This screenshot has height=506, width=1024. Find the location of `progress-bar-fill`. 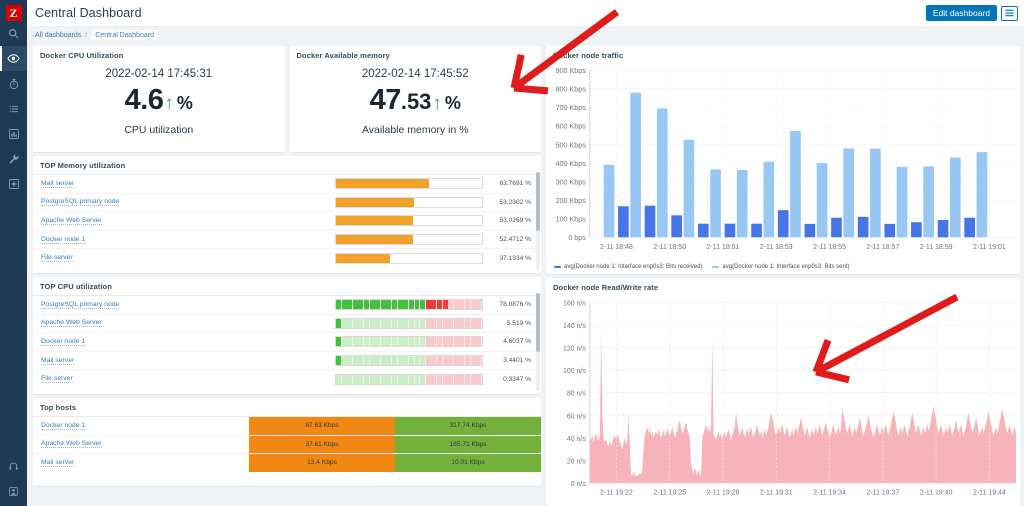

progress-bar-fill is located at coordinates (374, 240).